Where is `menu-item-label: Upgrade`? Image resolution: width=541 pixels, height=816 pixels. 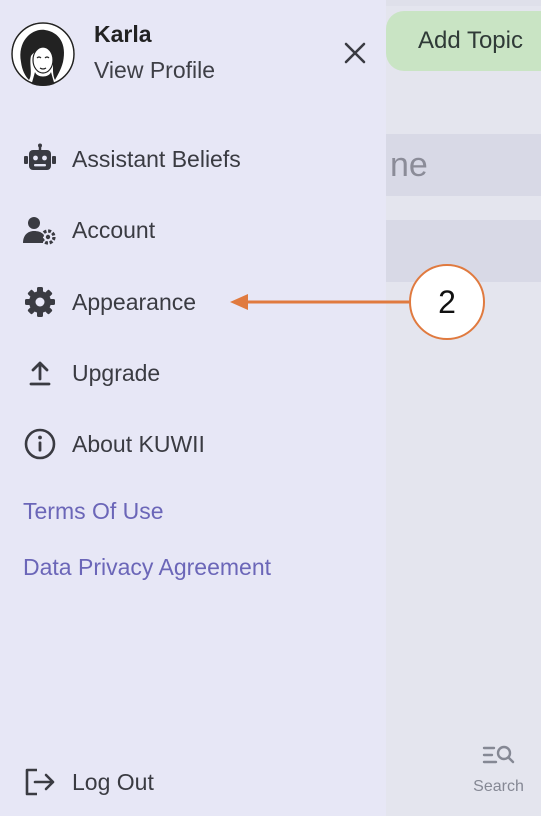 menu-item-label: Upgrade is located at coordinates (116, 372).